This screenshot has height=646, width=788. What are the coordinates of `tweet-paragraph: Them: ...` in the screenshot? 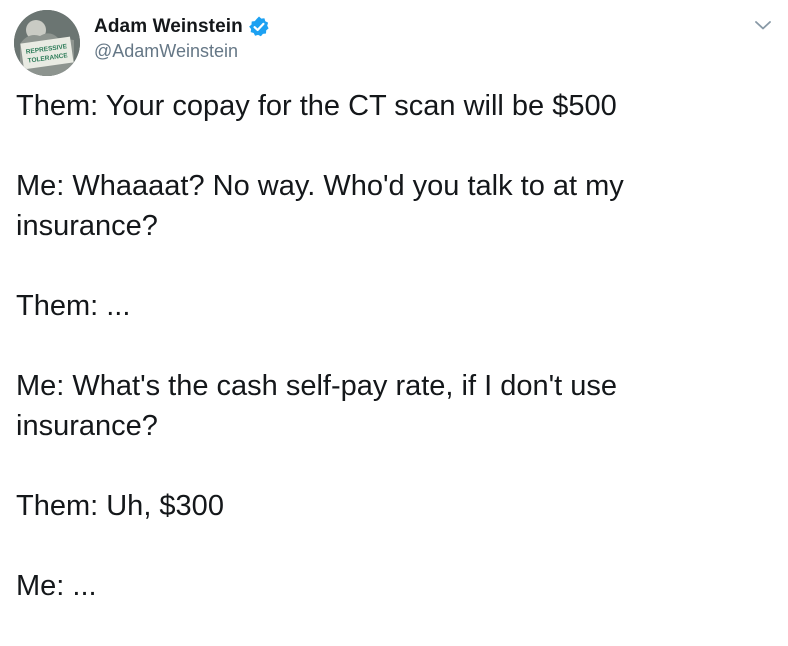 It's located at (73, 306).